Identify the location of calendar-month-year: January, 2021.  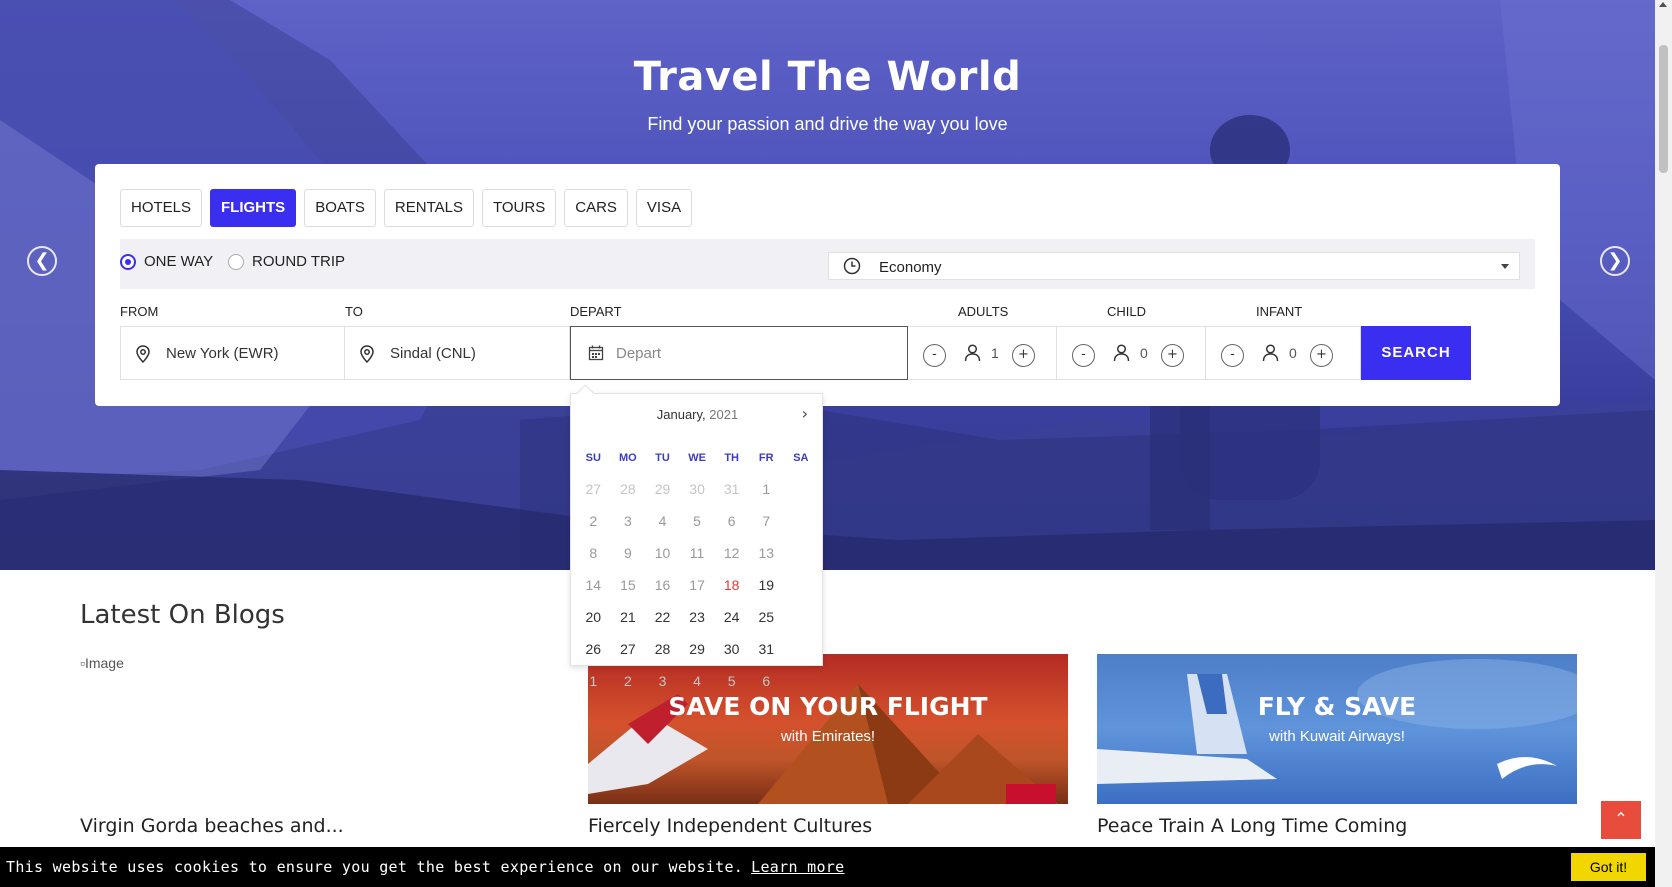
(697, 414).